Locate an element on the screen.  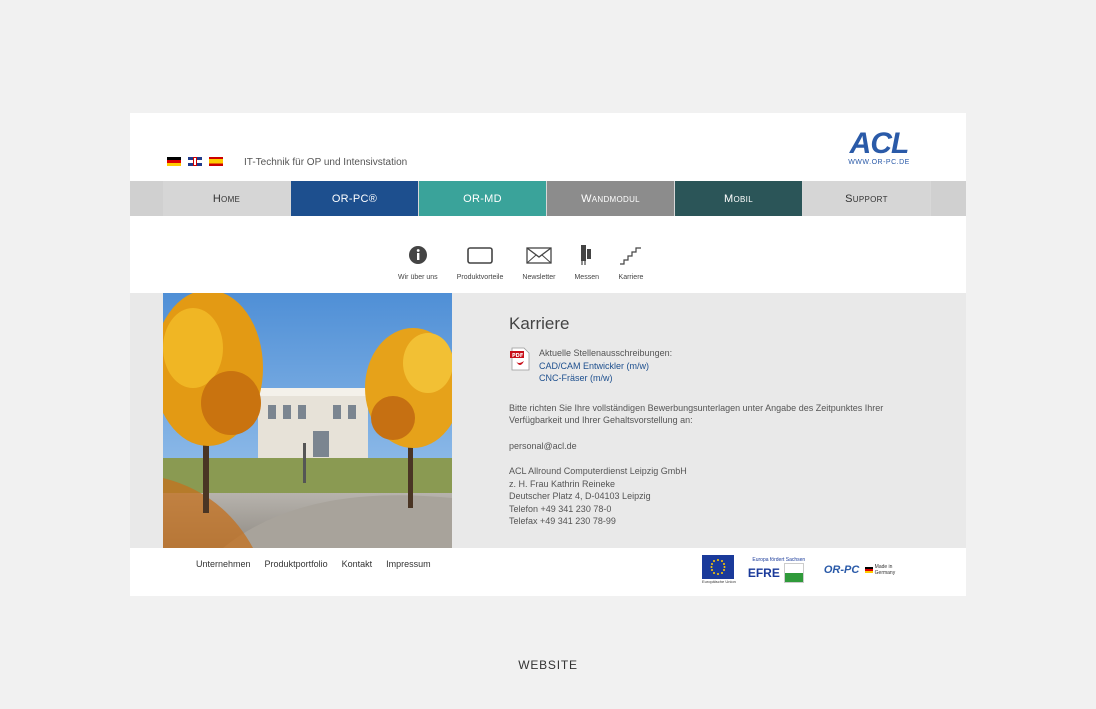
logo-mark: ACL is located at coordinates (879, 143).